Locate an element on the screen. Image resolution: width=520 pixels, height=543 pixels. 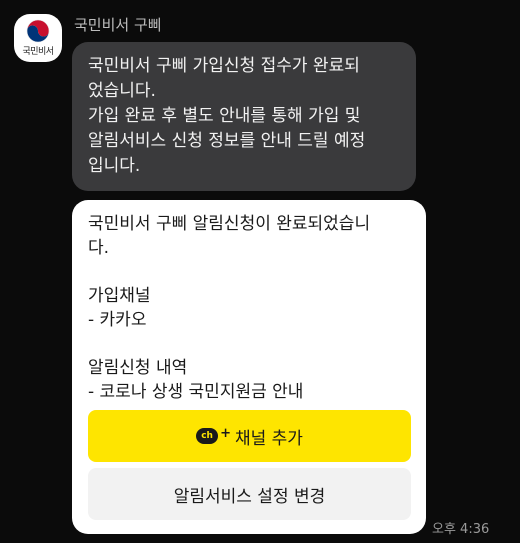
message-timestamp: 오후 4:36 is located at coordinates (461, 529).